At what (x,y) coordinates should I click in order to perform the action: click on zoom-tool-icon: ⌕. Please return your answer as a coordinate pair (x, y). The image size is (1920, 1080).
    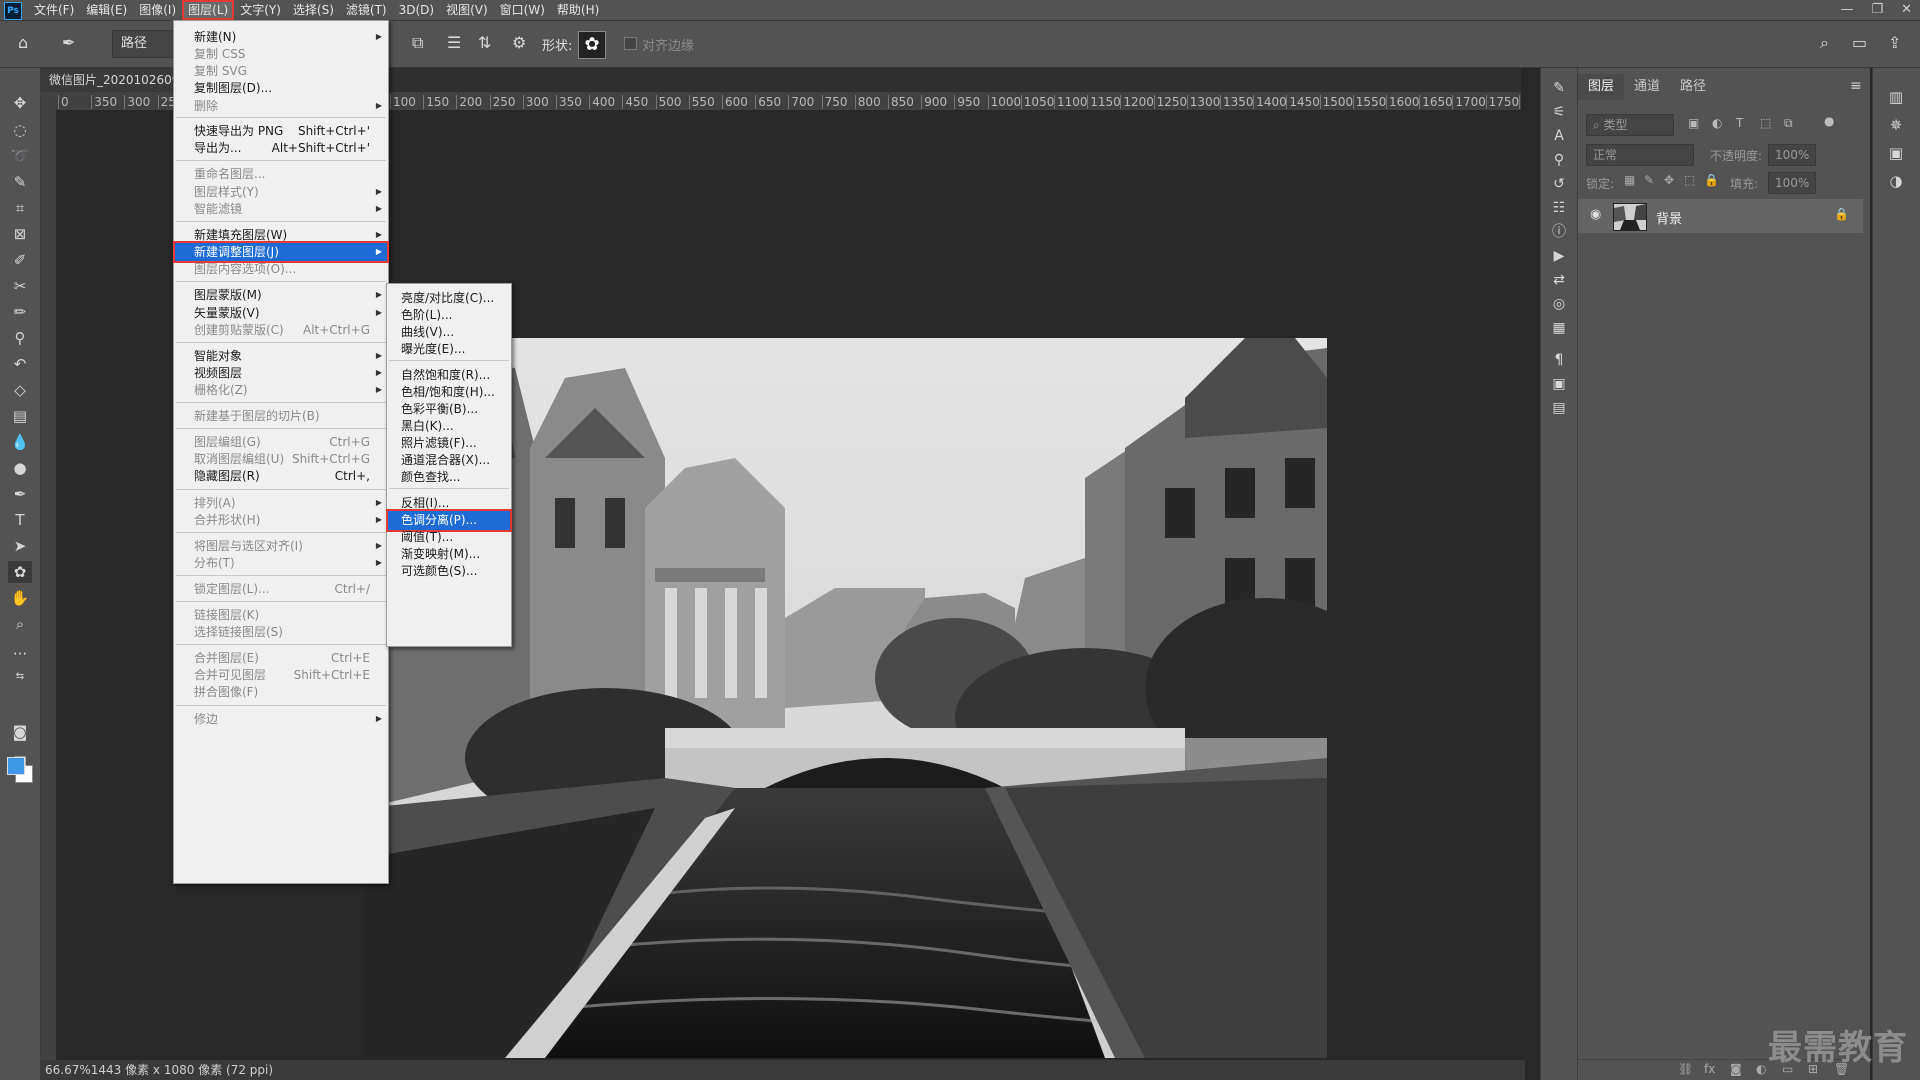
    Looking at the image, I should click on (20, 624).